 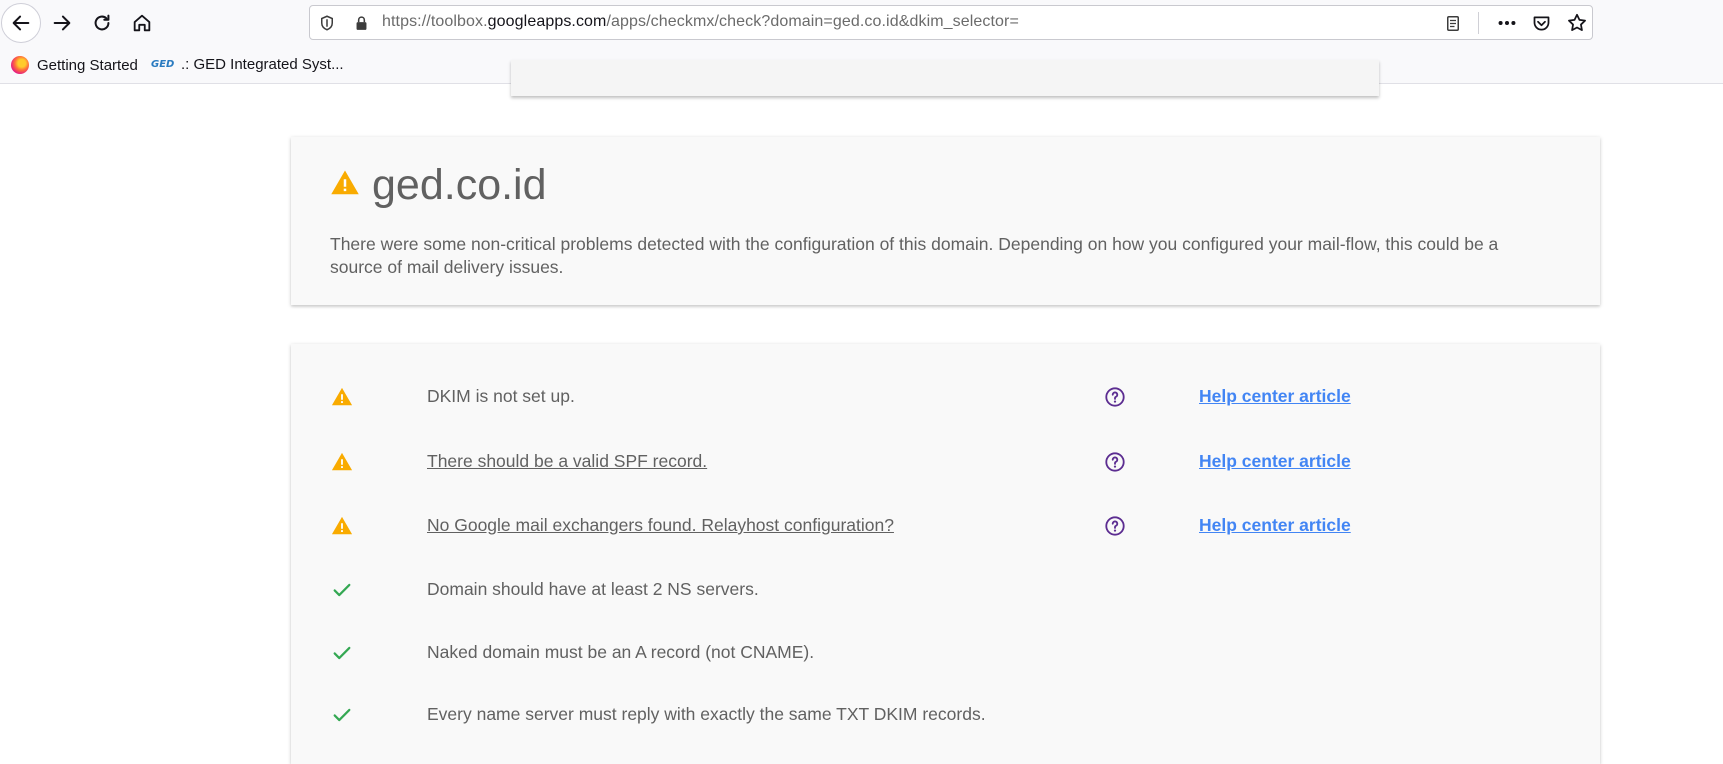 I want to click on pocket-icon, so click(x=1541, y=23).